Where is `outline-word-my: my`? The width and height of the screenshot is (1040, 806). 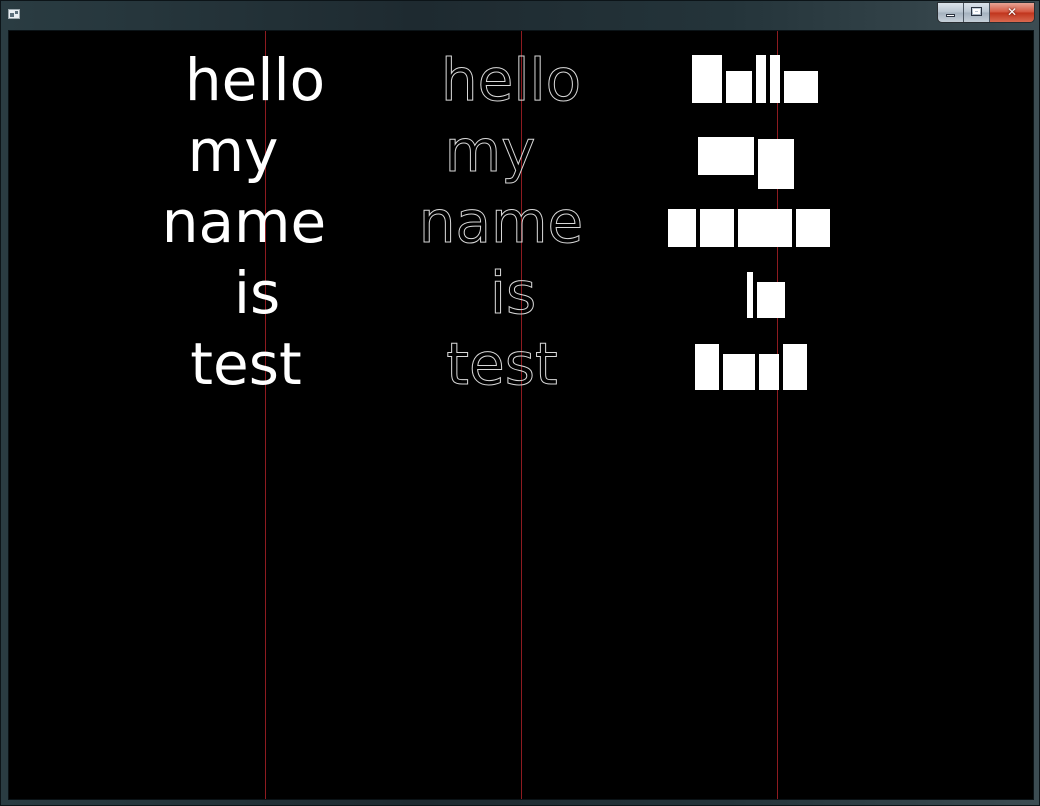 outline-word-my: my is located at coordinates (490, 151).